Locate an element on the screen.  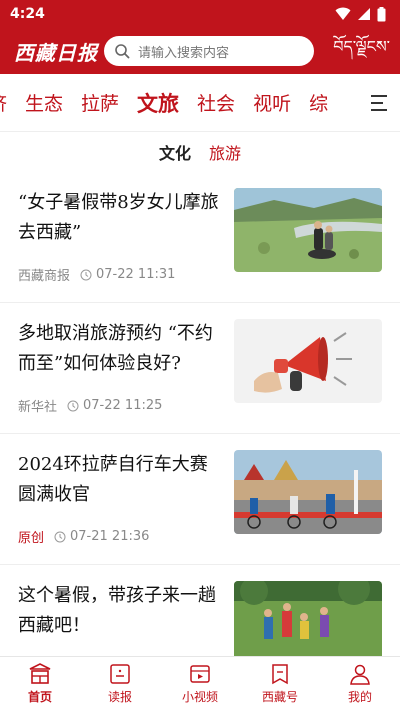
news-time: 07-22 11:25 is located at coordinates (123, 405).